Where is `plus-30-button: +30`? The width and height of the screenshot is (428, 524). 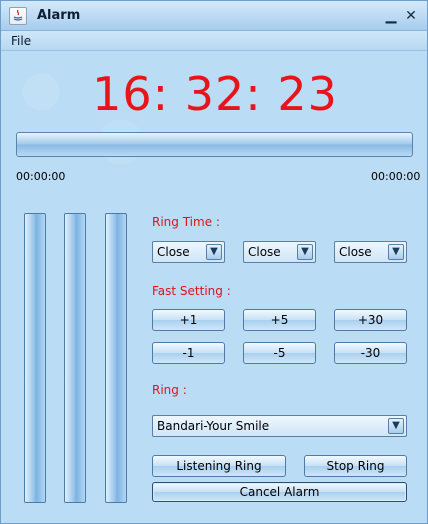
plus-30-button: +30 is located at coordinates (370, 320).